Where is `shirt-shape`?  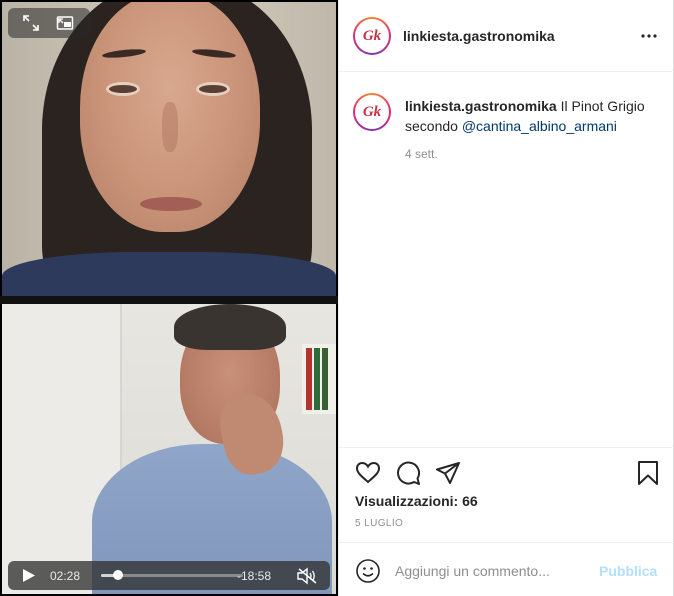 shirt-shape is located at coordinates (169, 274).